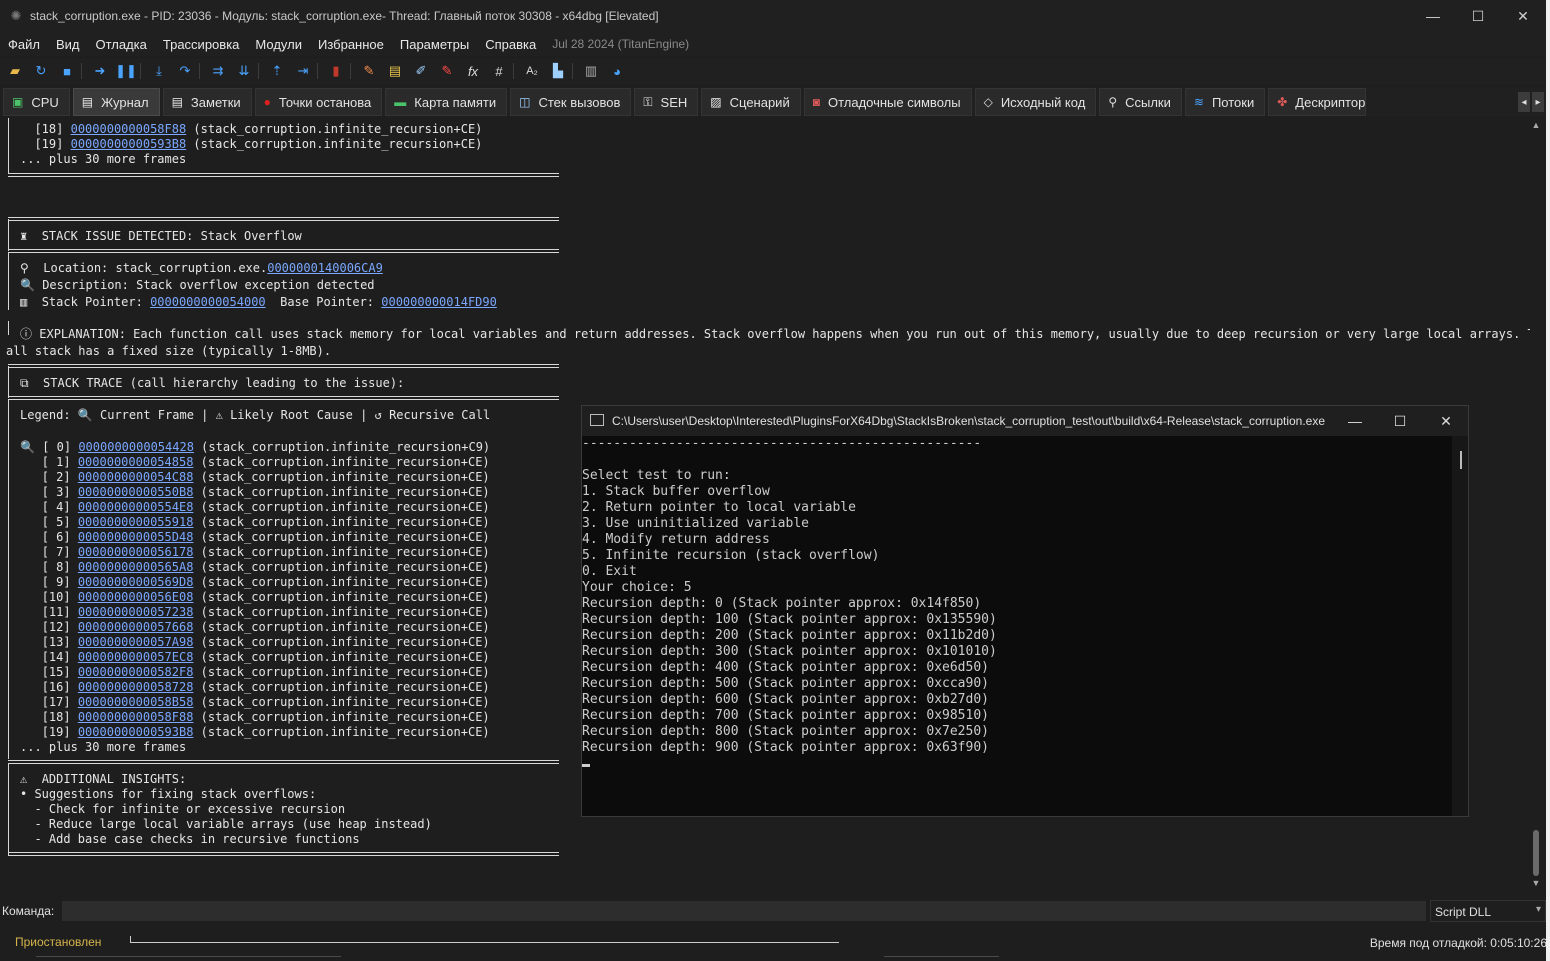 The height and width of the screenshot is (961, 1550). Describe the element at coordinates (136, 477) in the screenshot. I see `frame-address-link: 0000000000054C88` at that location.